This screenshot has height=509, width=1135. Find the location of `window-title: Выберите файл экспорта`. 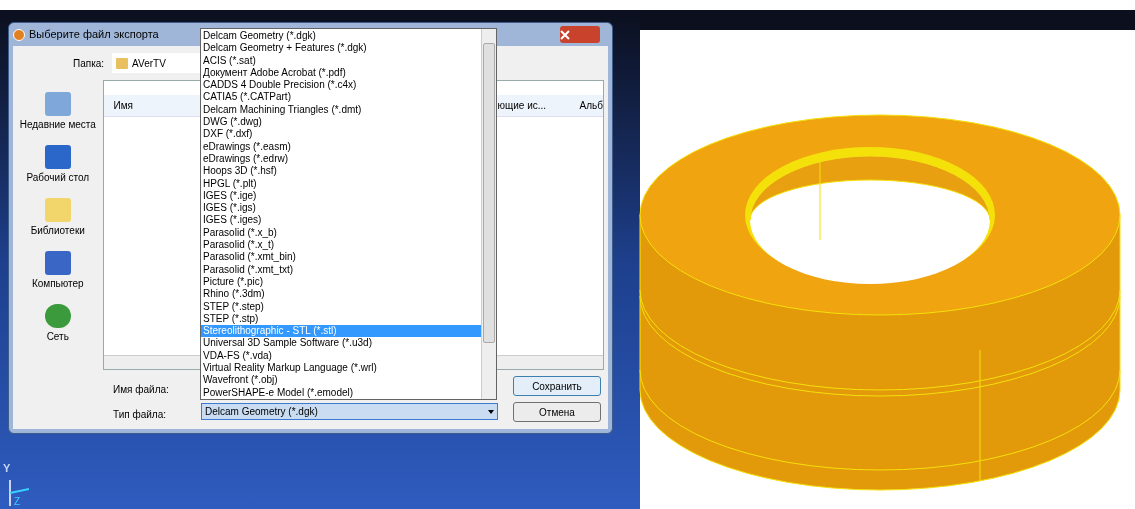

window-title: Выберите файл экспорта is located at coordinates (94, 35).